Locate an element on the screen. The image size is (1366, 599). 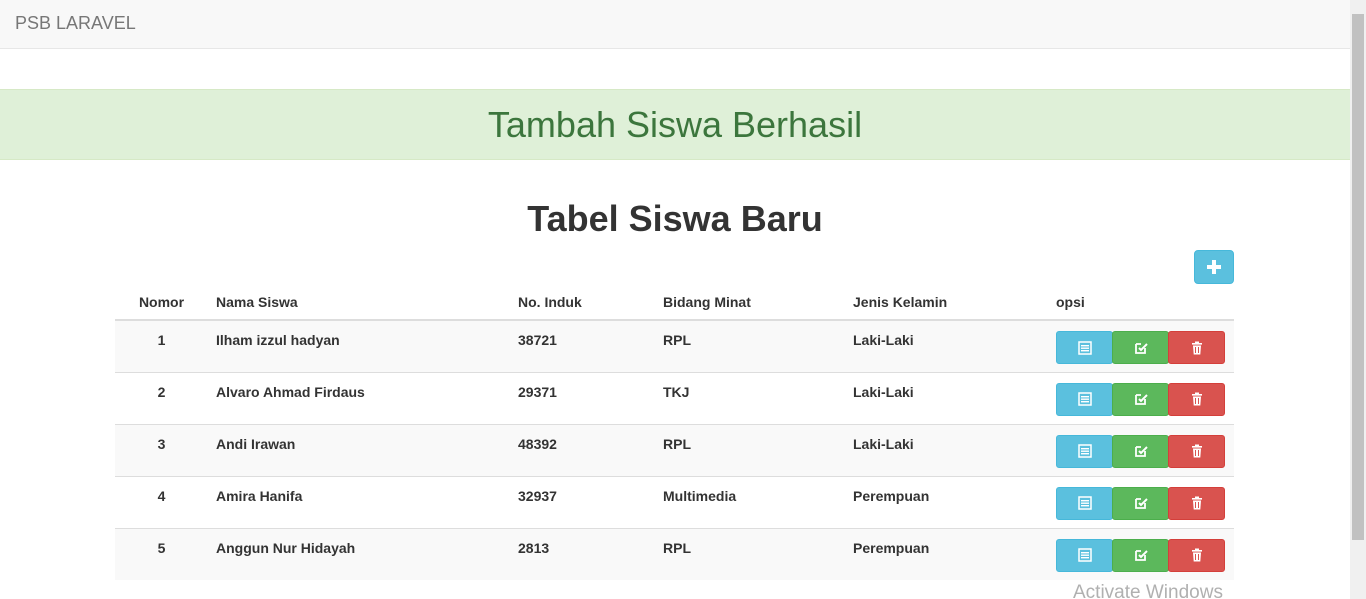
table-row: 3 Andi Irawan 48392 RPL Laki-Laki is located at coordinates (674, 449).